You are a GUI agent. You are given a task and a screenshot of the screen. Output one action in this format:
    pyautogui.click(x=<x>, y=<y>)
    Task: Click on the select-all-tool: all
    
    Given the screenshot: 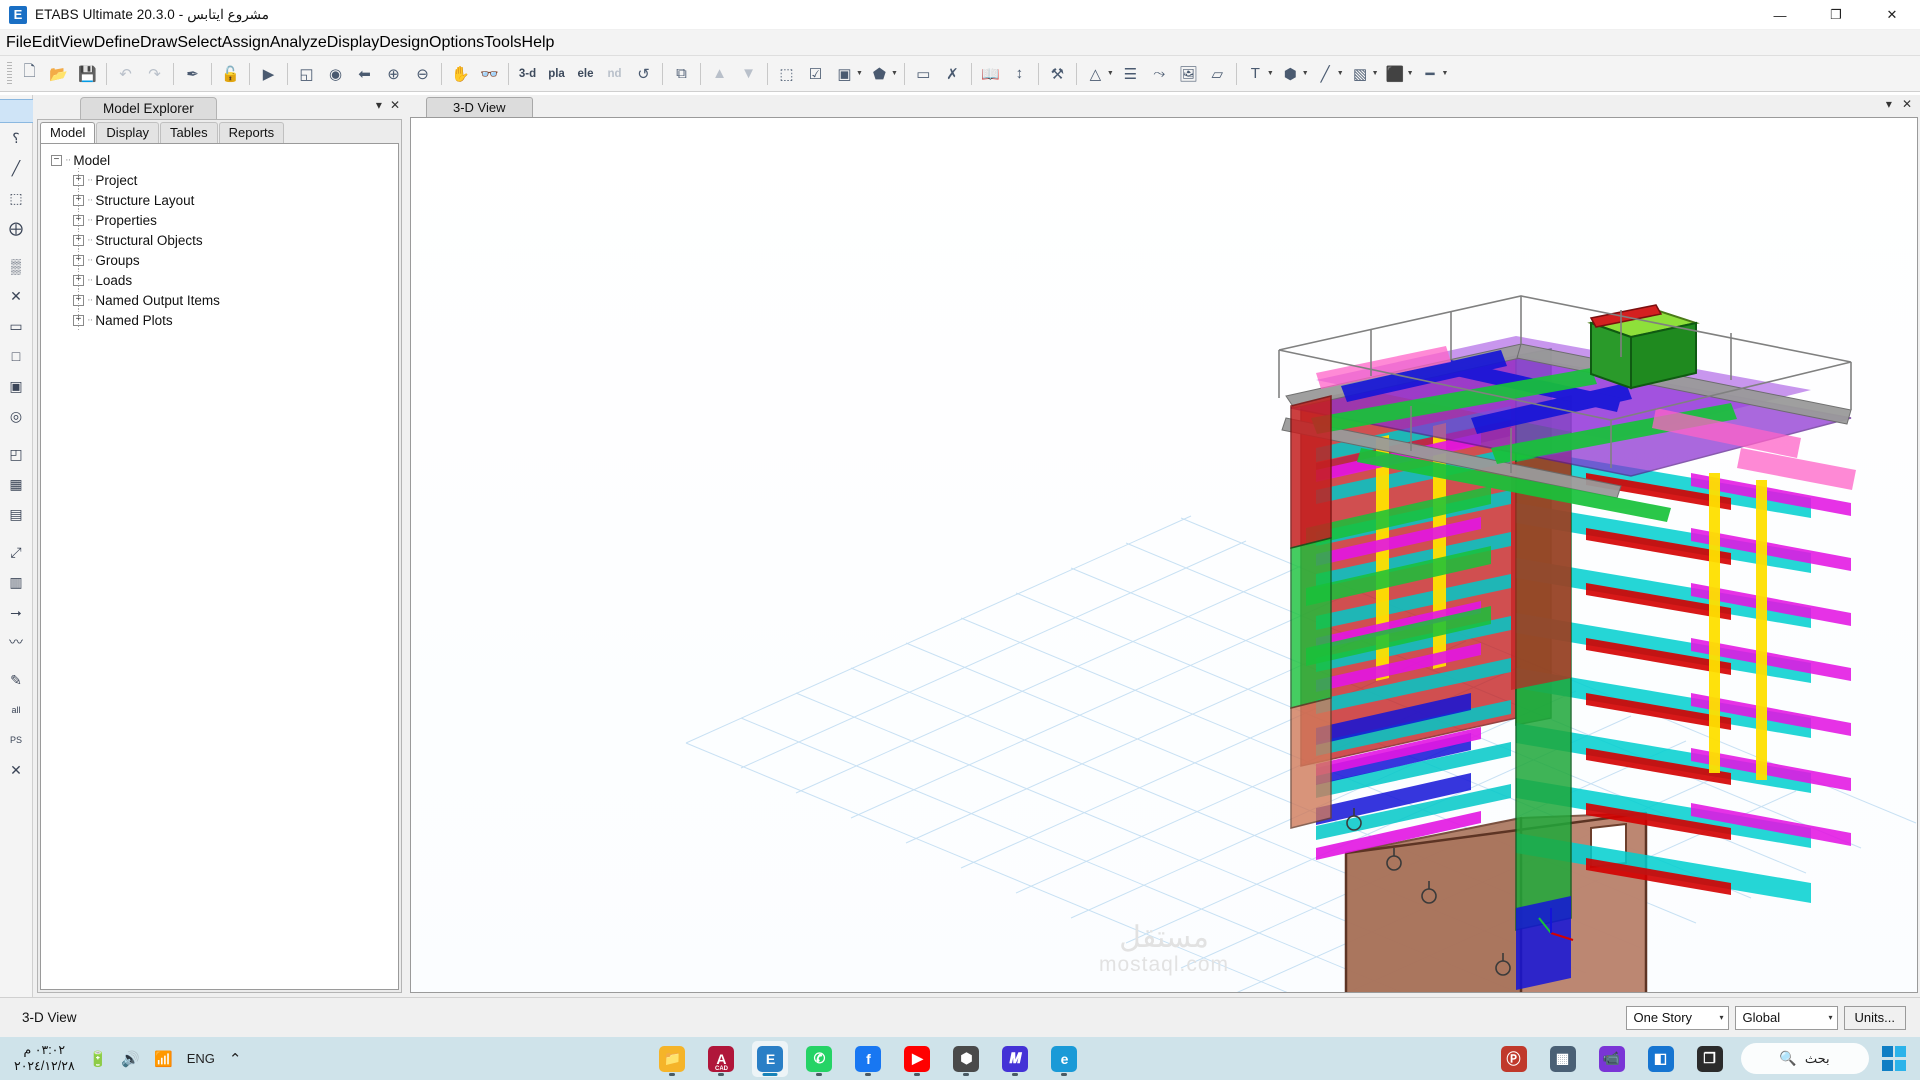 What is the action you would take?
    pyautogui.click(x=16, y=710)
    